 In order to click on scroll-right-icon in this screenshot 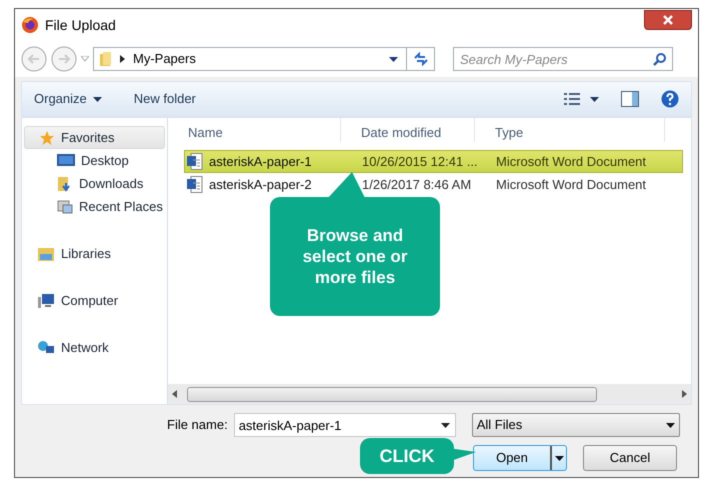, I will do `click(684, 394)`.